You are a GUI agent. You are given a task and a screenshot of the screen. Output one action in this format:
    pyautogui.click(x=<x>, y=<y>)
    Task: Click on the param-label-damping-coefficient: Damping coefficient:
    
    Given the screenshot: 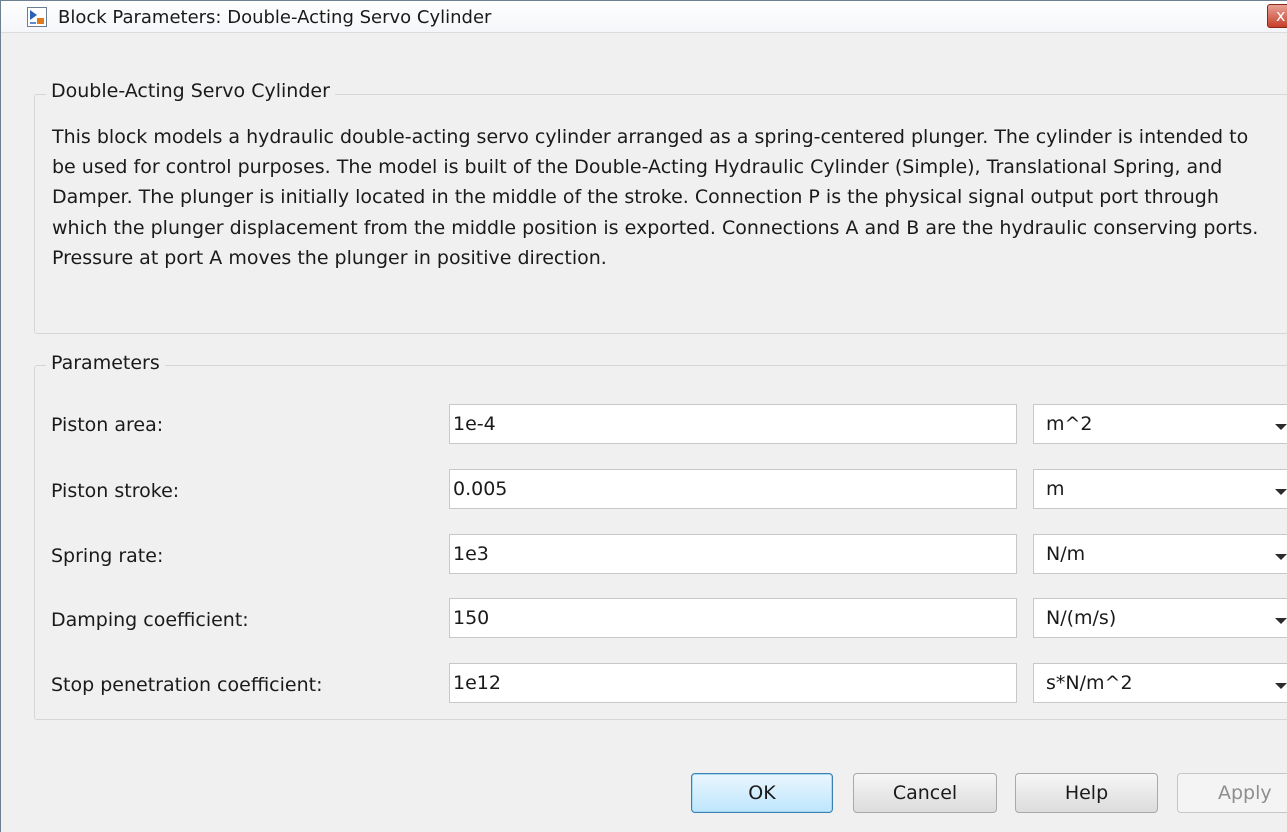 What is the action you would take?
    pyautogui.click(x=150, y=620)
    